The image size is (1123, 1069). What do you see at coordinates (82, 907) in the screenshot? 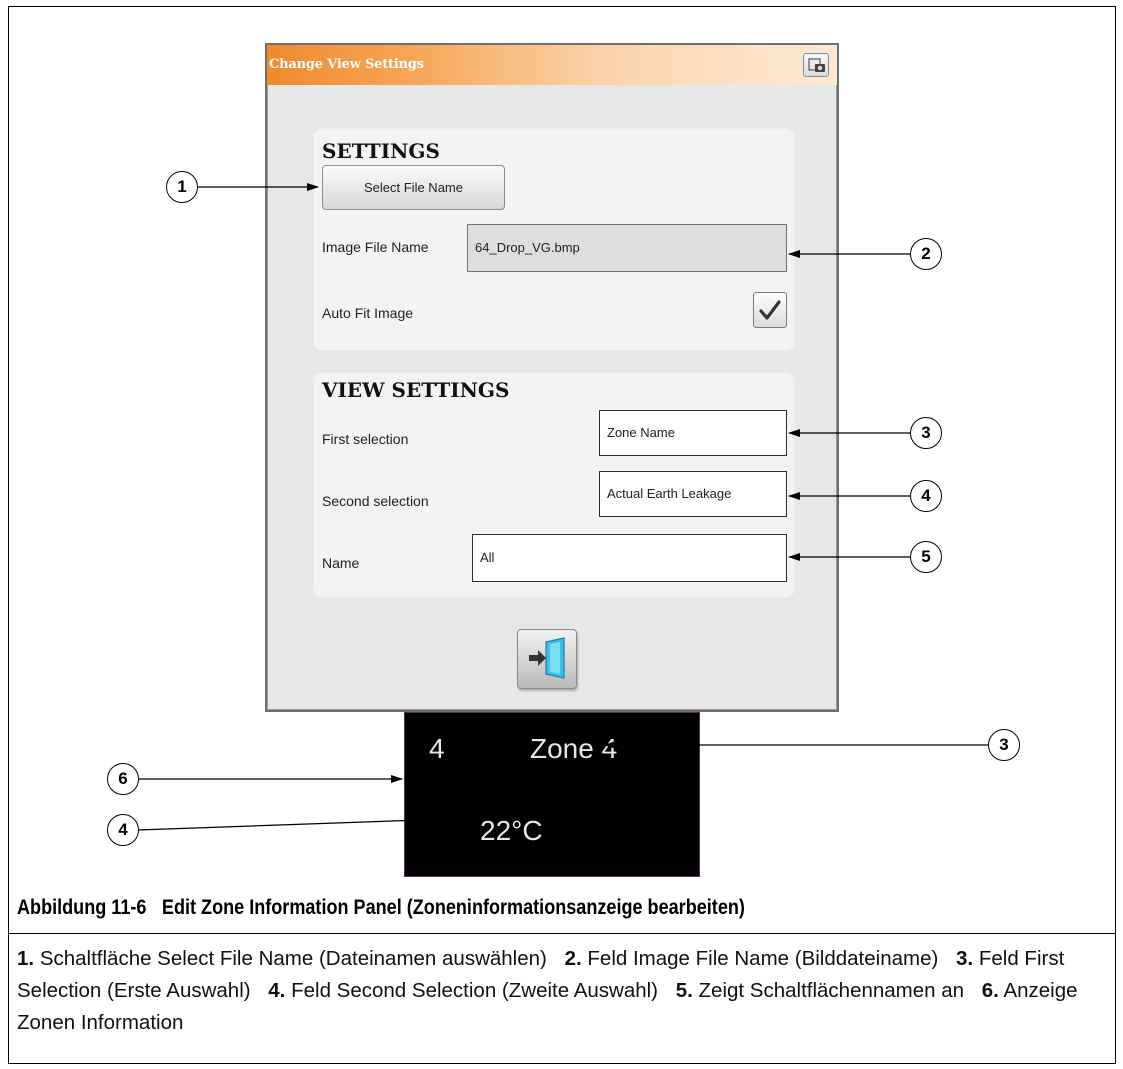
I see `figure-number: Abbildung 11-6` at bounding box center [82, 907].